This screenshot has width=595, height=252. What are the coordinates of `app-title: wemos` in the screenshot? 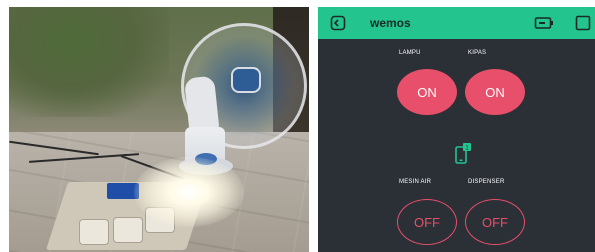 It's located at (390, 23).